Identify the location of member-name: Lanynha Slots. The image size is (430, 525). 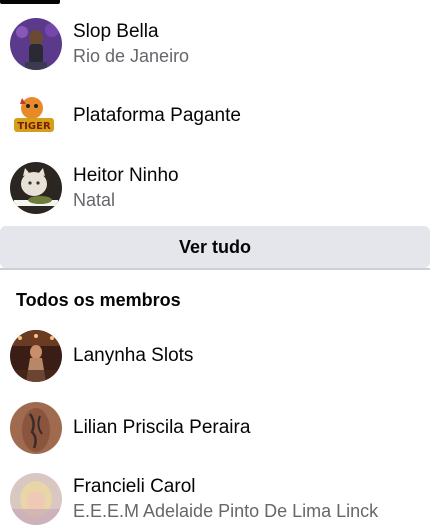
(133, 356).